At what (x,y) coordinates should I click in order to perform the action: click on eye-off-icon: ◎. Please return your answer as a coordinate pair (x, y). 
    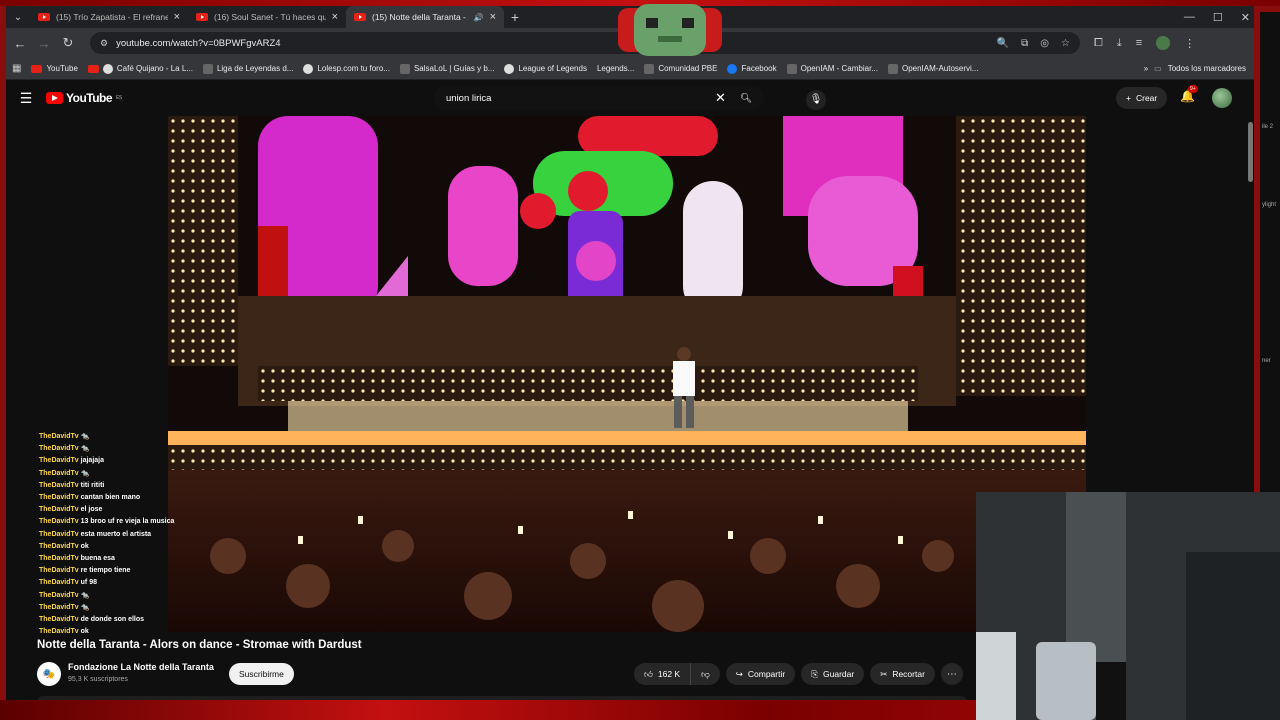
    Looking at the image, I should click on (1044, 43).